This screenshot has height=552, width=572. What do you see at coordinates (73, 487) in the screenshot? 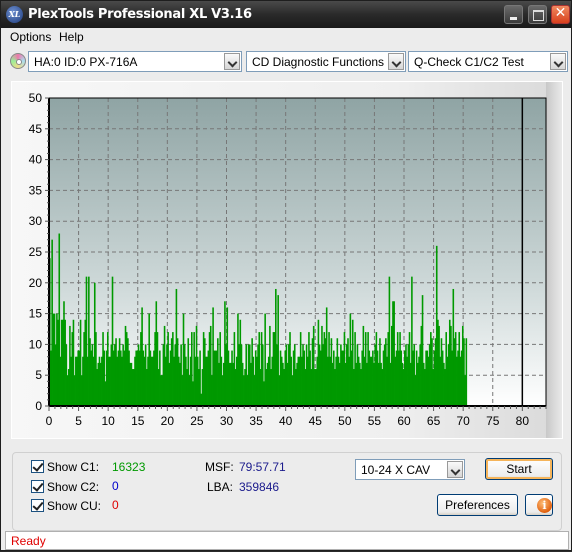
I see `show-c2-label: Show C2:` at bounding box center [73, 487].